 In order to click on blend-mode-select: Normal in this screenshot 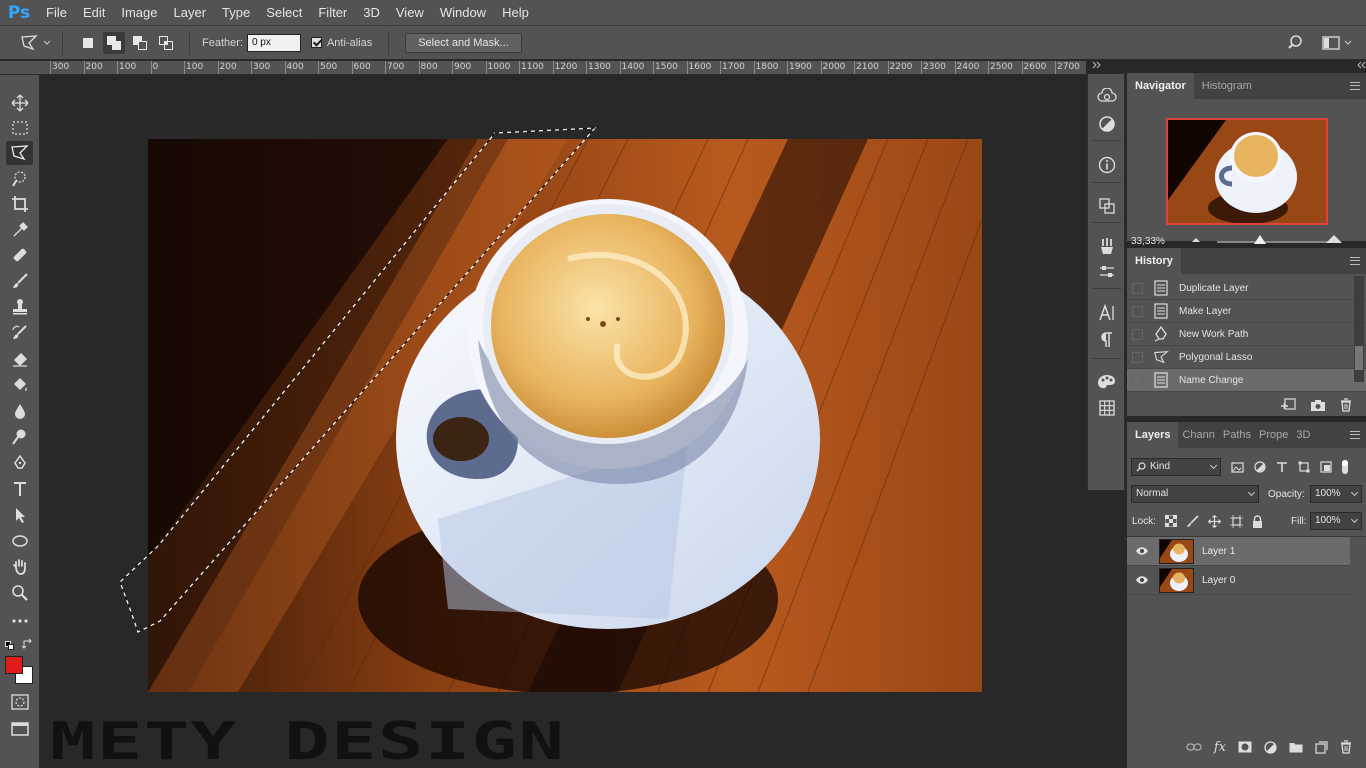, I will do `click(1195, 494)`.